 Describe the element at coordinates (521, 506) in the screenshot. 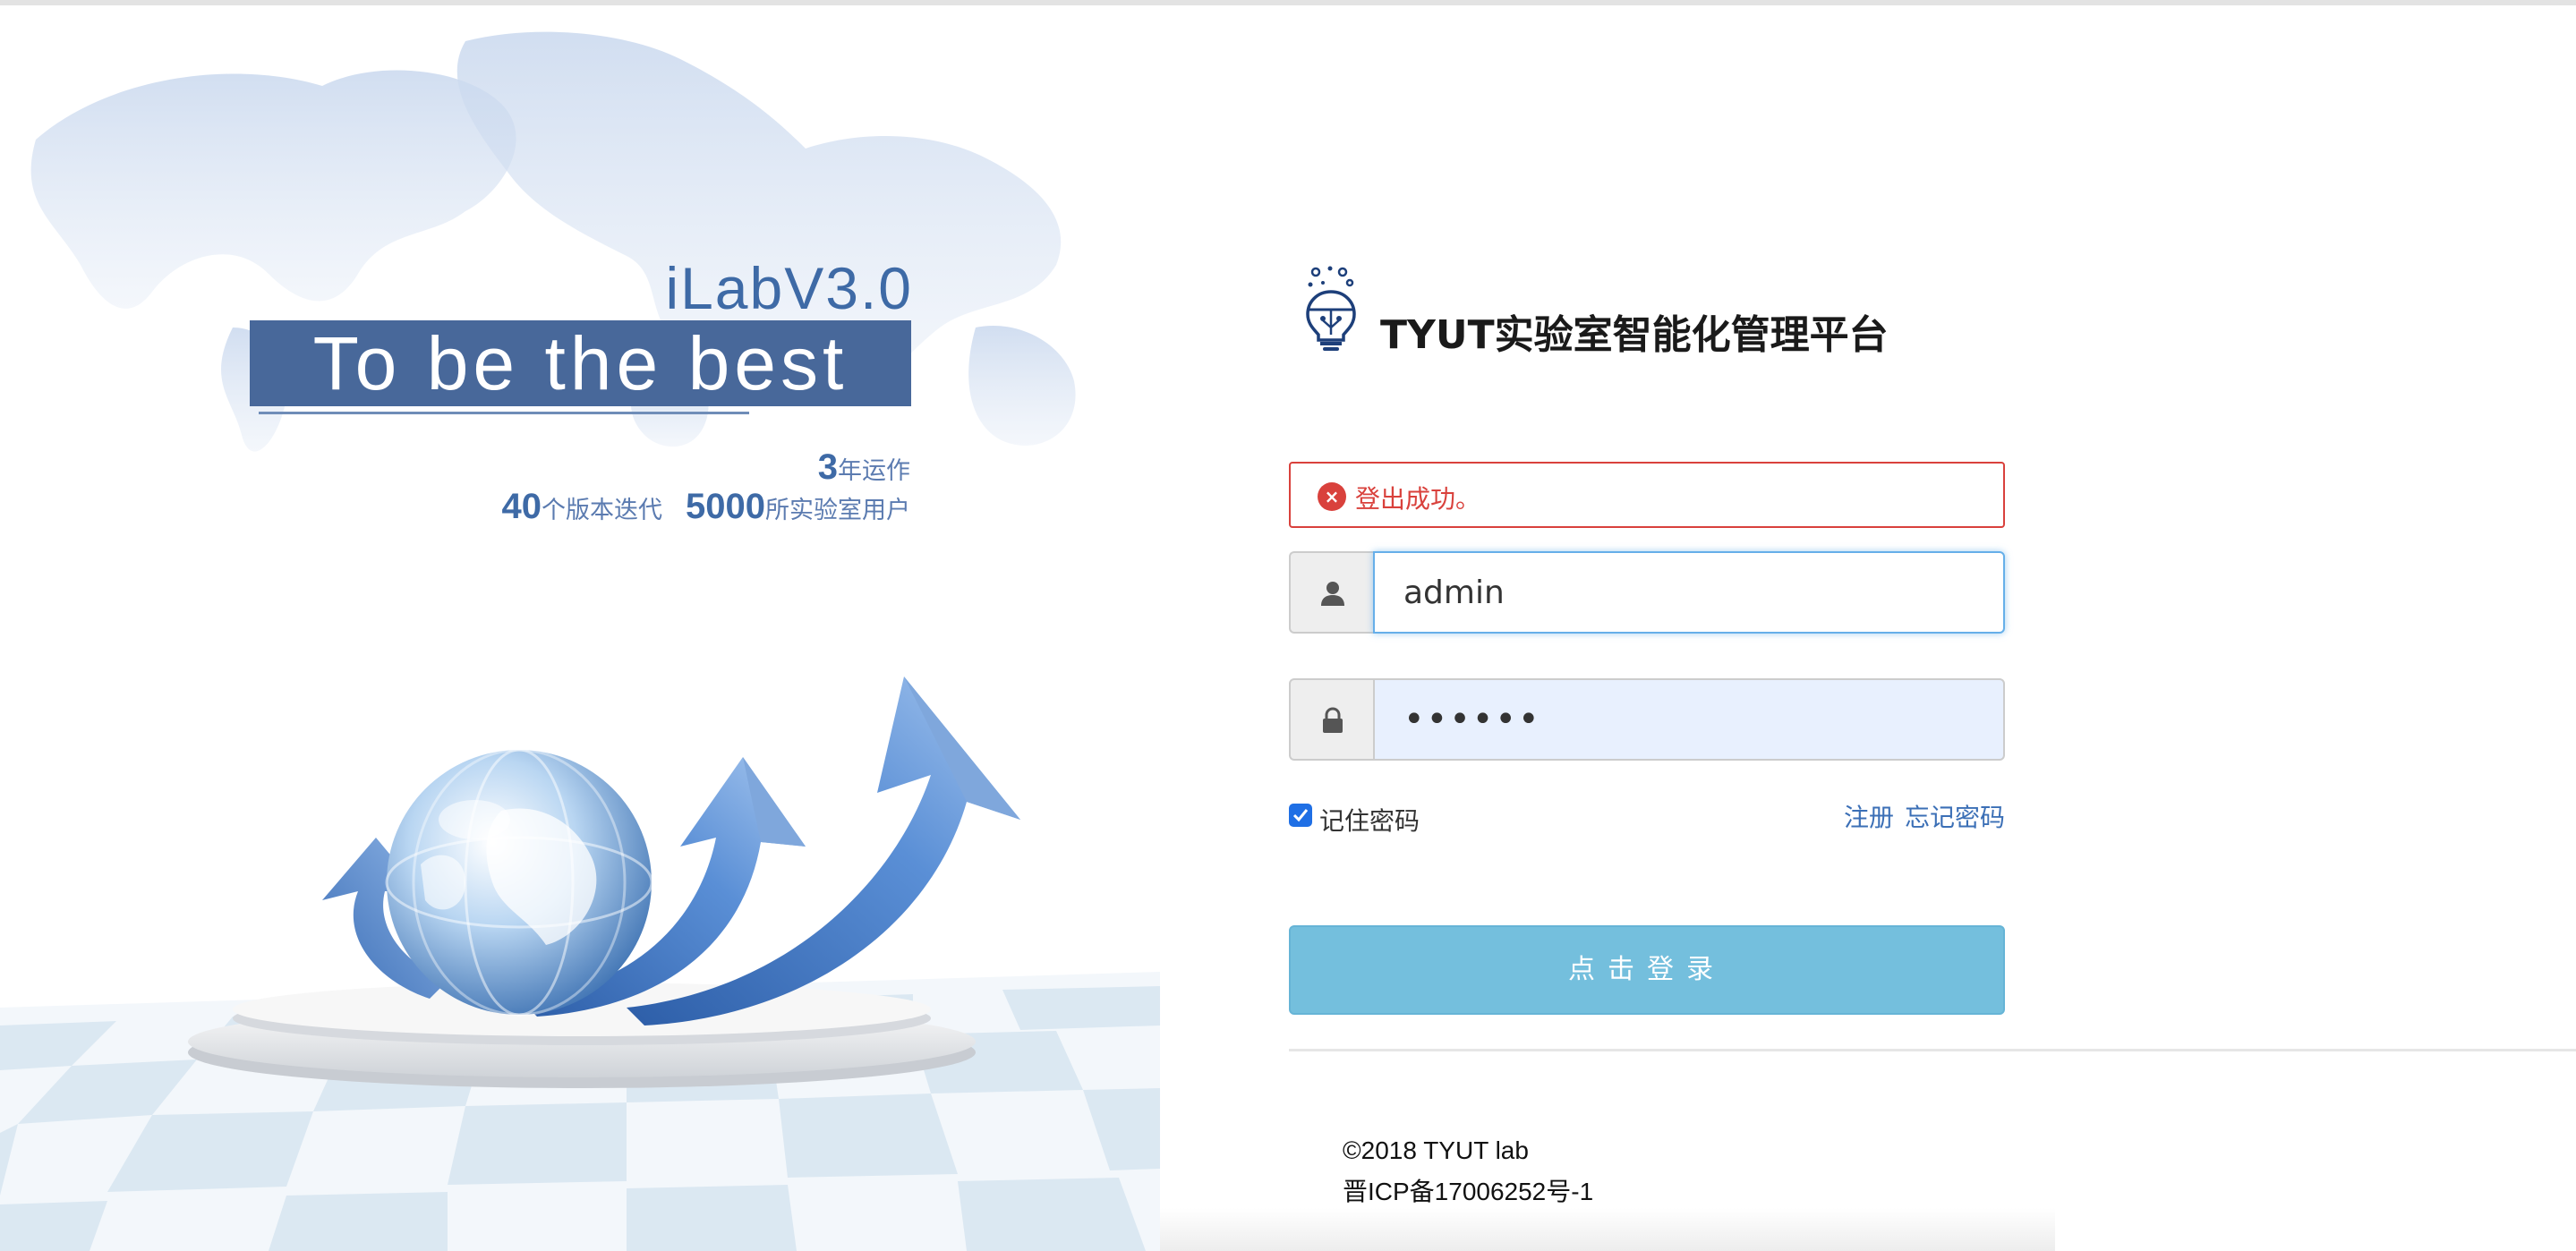

I see `stat-versions-number: 40` at that location.